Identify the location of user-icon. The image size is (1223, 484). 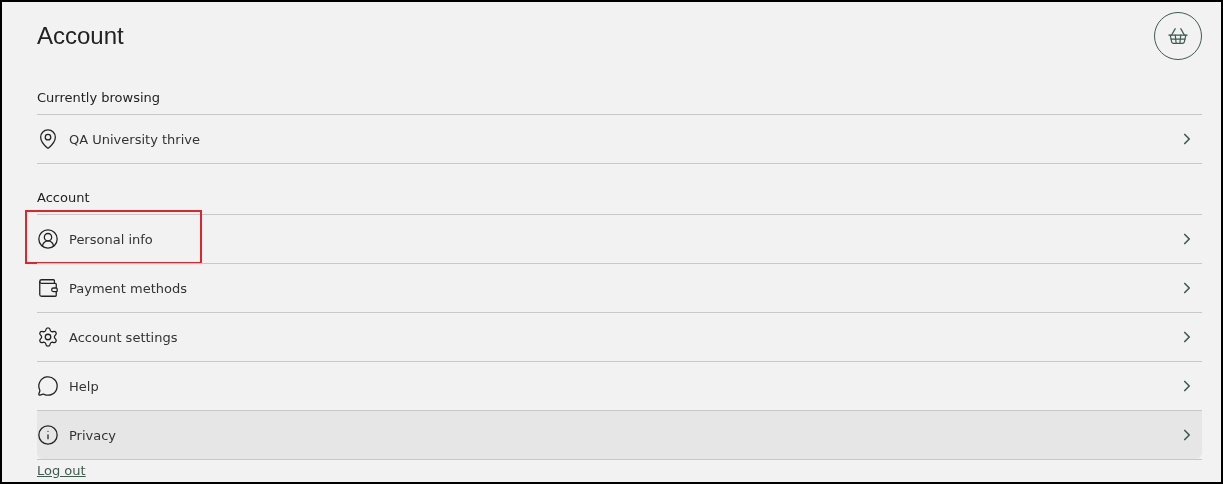
(48, 239).